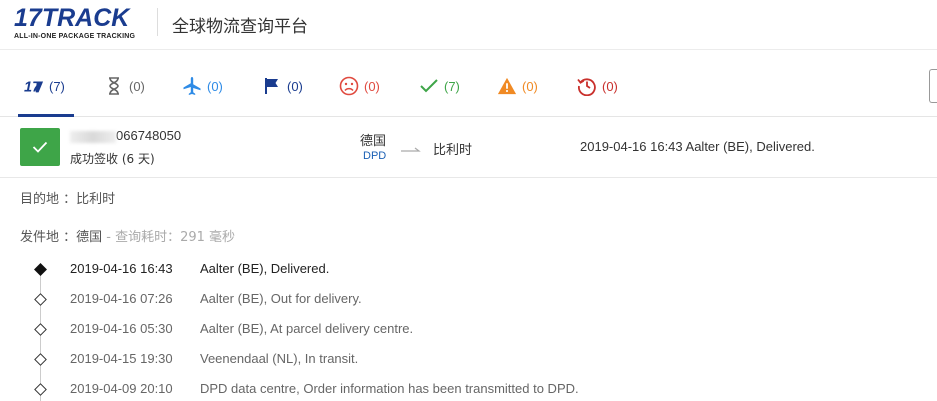 The image size is (937, 401). Describe the element at coordinates (121, 388) in the screenshot. I see `event-time: 2019-04-09 20:10` at that location.